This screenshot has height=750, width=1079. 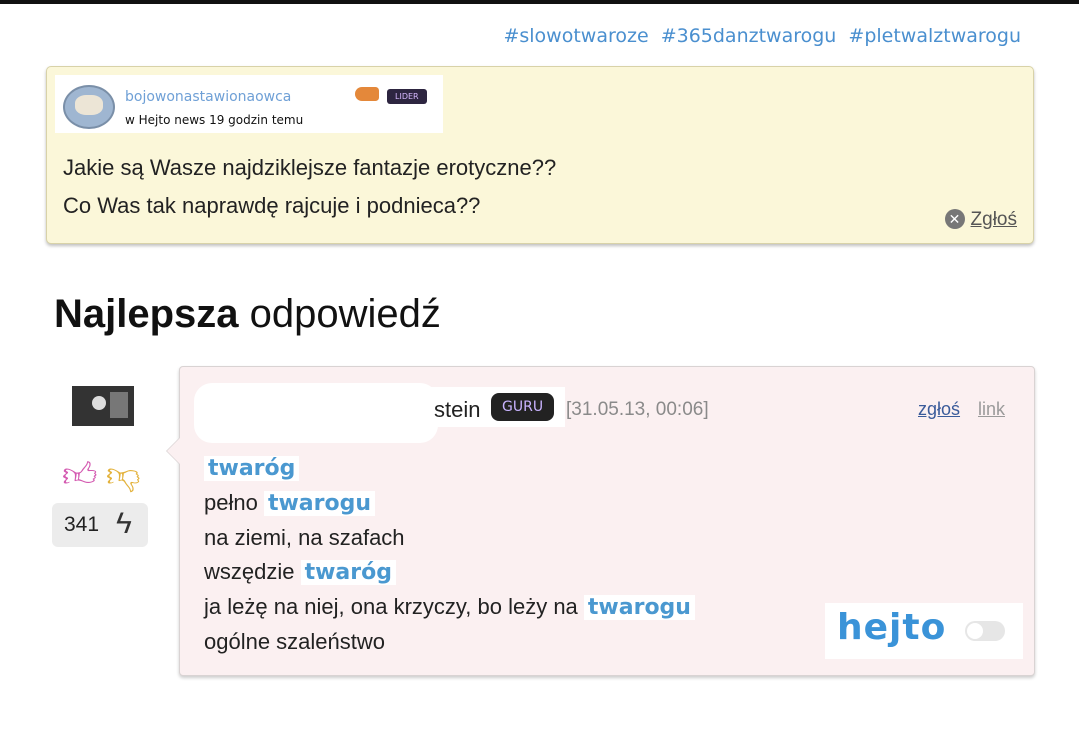 What do you see at coordinates (449, 503) in the screenshot?
I see `answer-line: pełno twarogu` at bounding box center [449, 503].